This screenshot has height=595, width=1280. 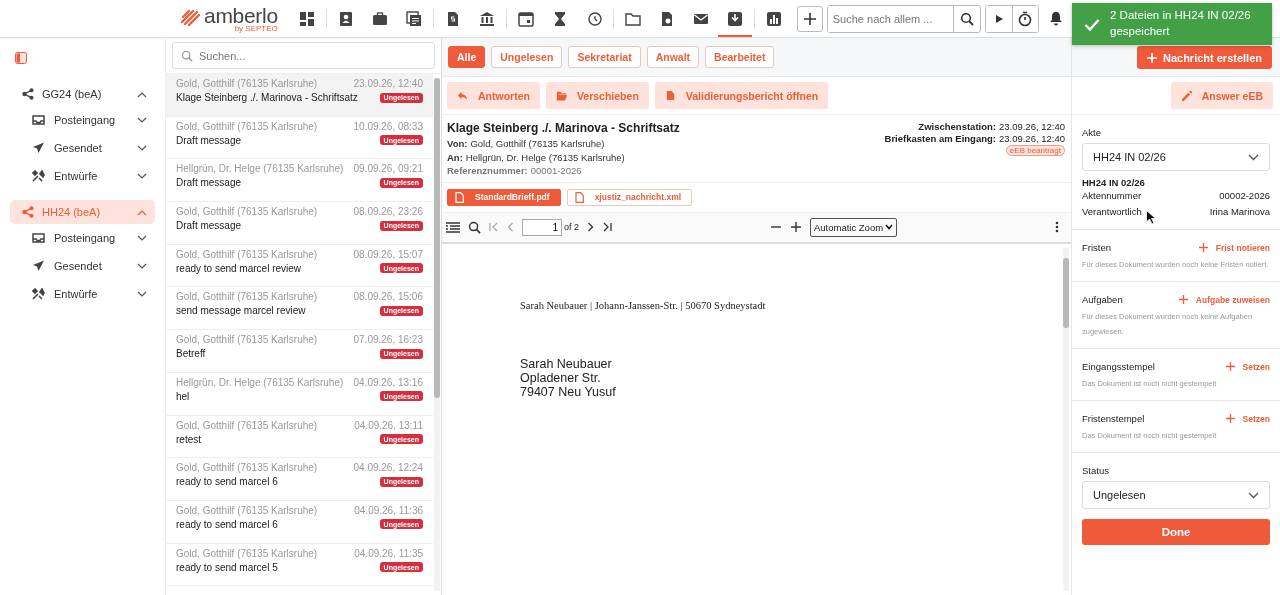 I want to click on detail-label: Verantwortlich, so click(x=1112, y=212).